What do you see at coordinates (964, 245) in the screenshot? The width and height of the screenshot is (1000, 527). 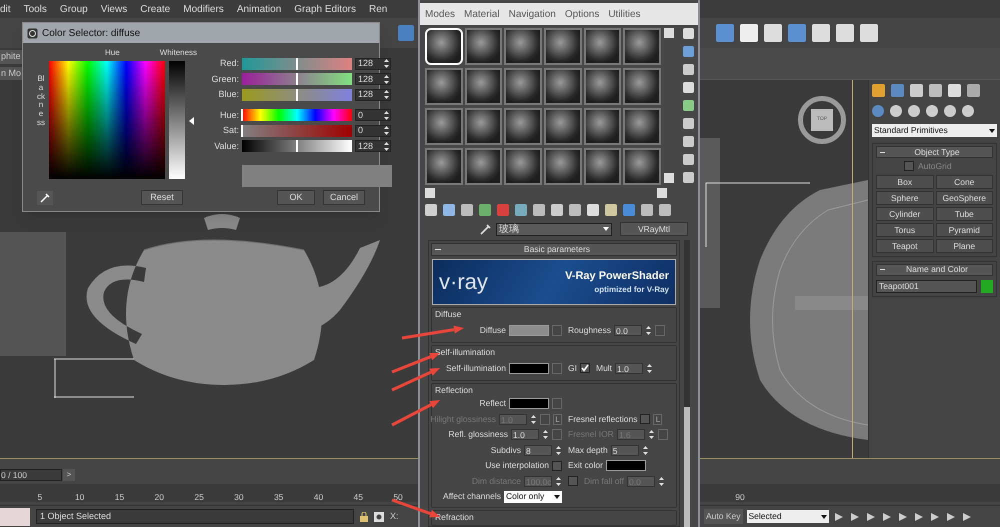 I see `primitive-button: Plane` at bounding box center [964, 245].